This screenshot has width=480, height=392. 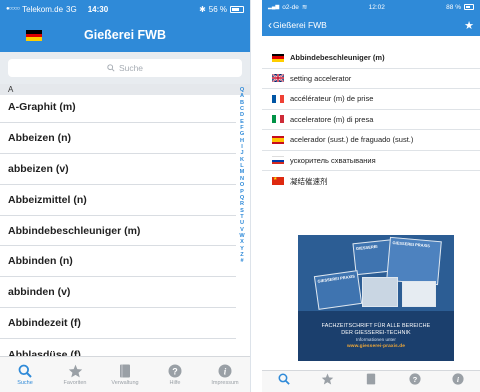 I want to click on star-icon: ★, so click(x=469, y=25).